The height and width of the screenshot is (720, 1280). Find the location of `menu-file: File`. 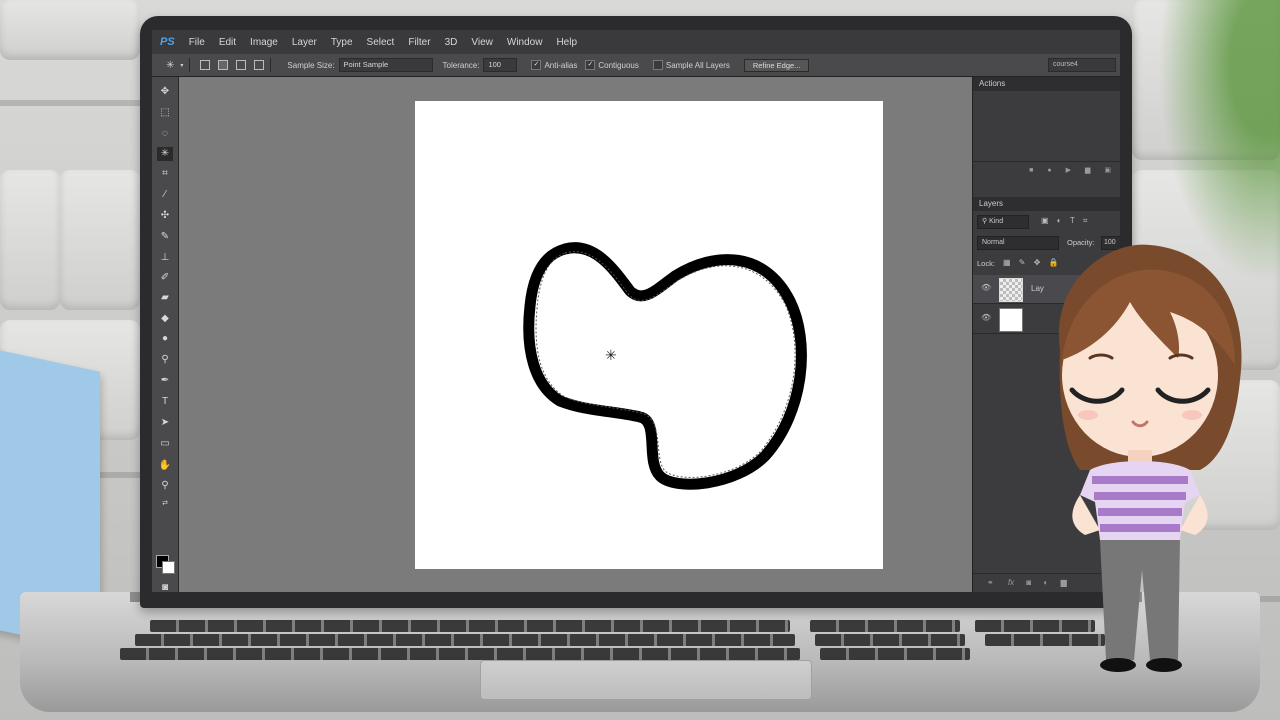

menu-file: File is located at coordinates (197, 42).